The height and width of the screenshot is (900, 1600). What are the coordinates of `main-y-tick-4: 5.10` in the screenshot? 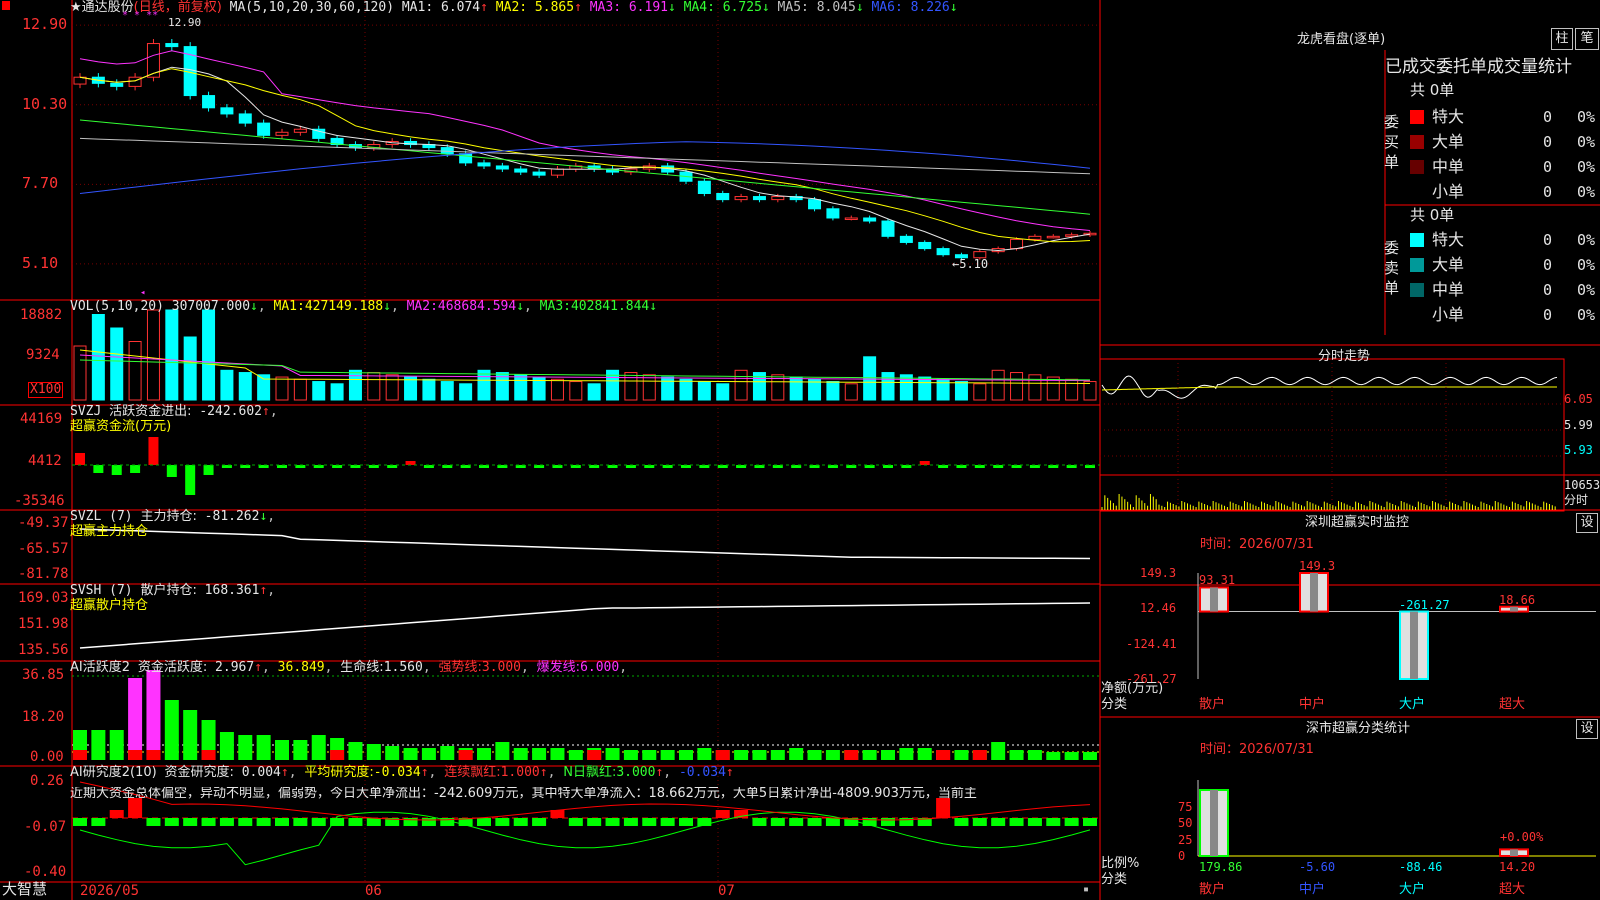 It's located at (40, 262).